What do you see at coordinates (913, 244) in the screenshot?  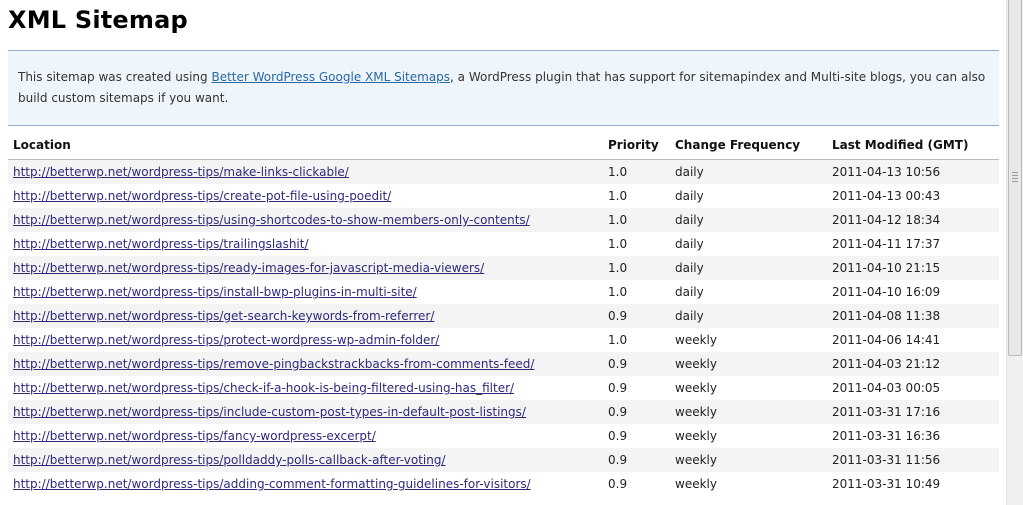 I see `modified-cell: 2011-04-11 17:37` at bounding box center [913, 244].